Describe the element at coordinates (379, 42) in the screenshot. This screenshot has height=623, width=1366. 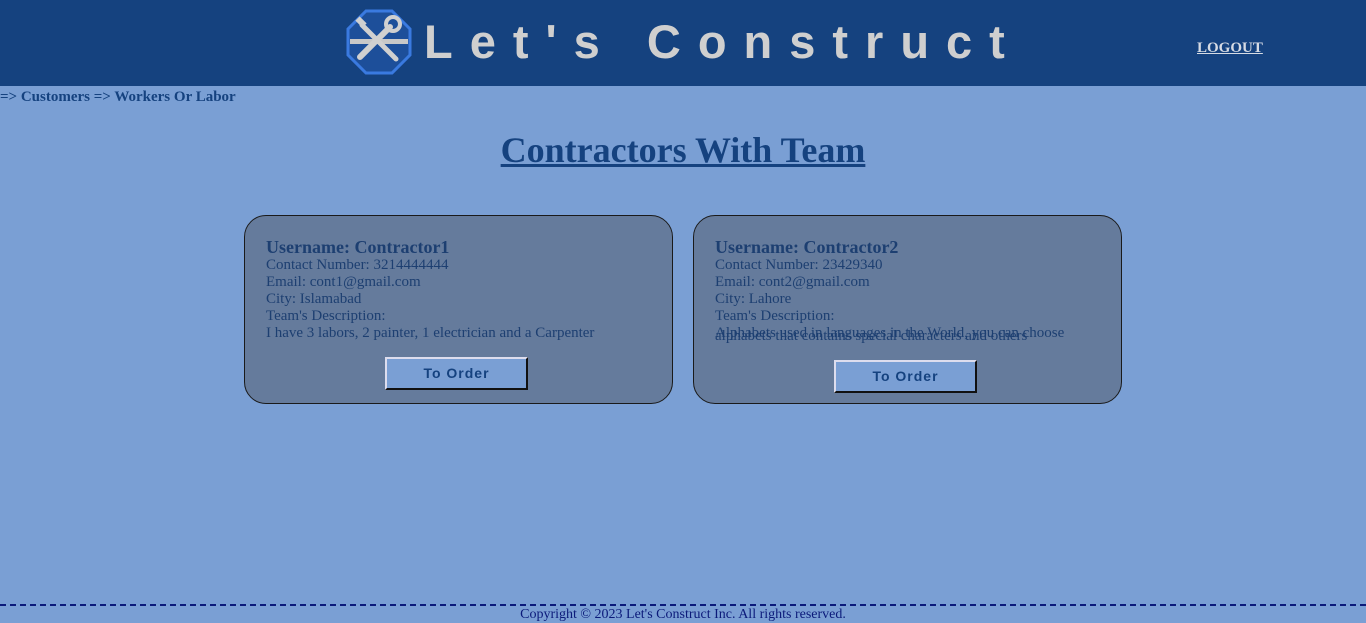
I see `tools-icon` at that location.